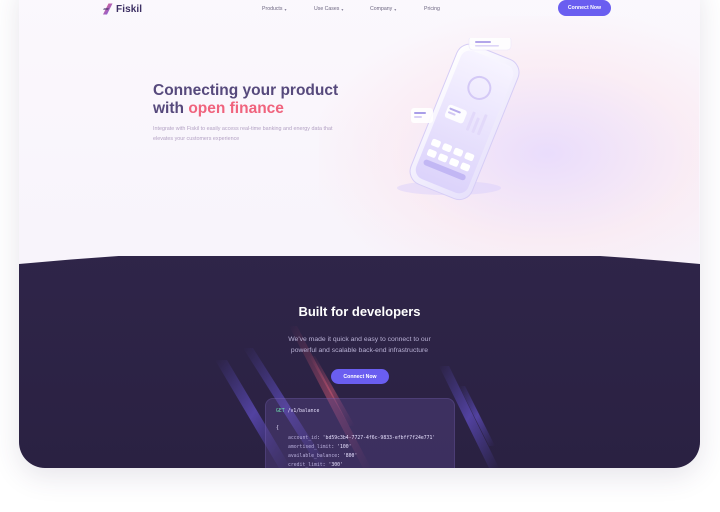  I want to click on code-request-line: GET /v1/balance, so click(297, 411).